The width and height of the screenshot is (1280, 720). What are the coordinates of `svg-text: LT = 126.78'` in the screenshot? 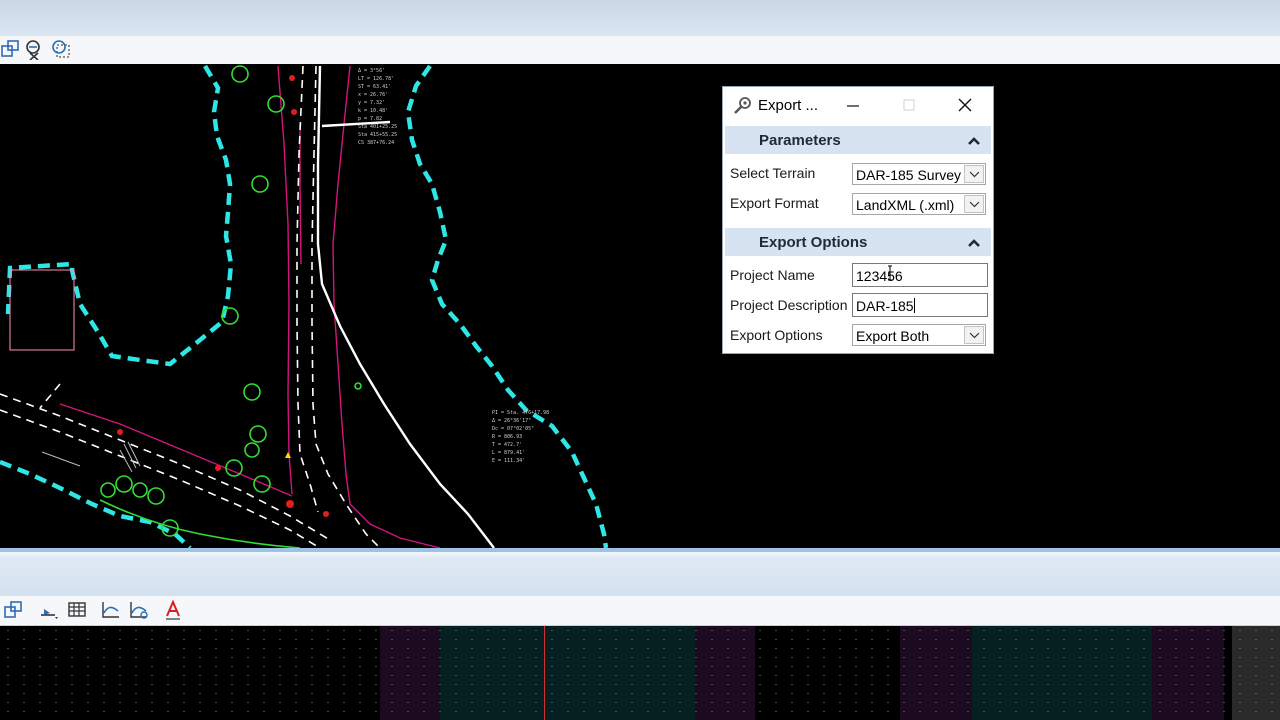 It's located at (376, 79).